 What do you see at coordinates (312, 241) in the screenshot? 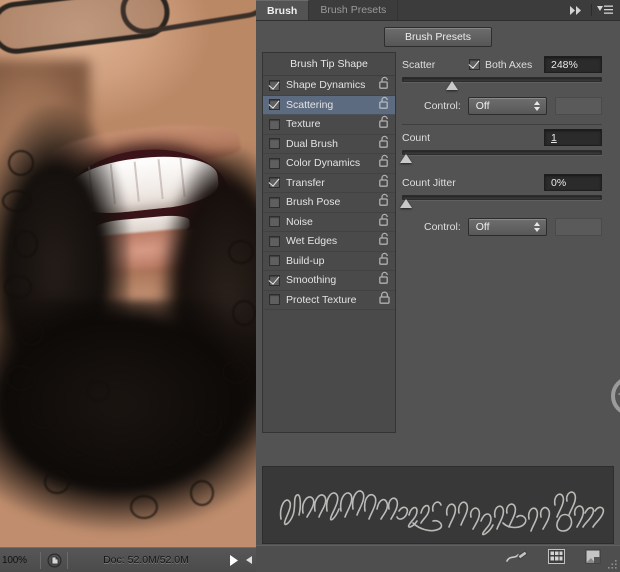
I see `brush-option-label: Wet Edges` at bounding box center [312, 241].